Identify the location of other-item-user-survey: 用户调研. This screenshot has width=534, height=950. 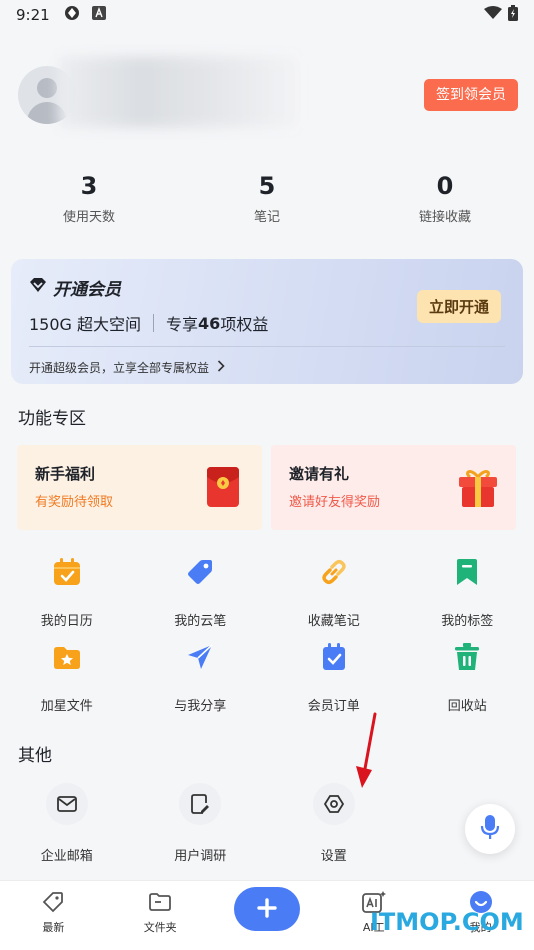
(201, 823).